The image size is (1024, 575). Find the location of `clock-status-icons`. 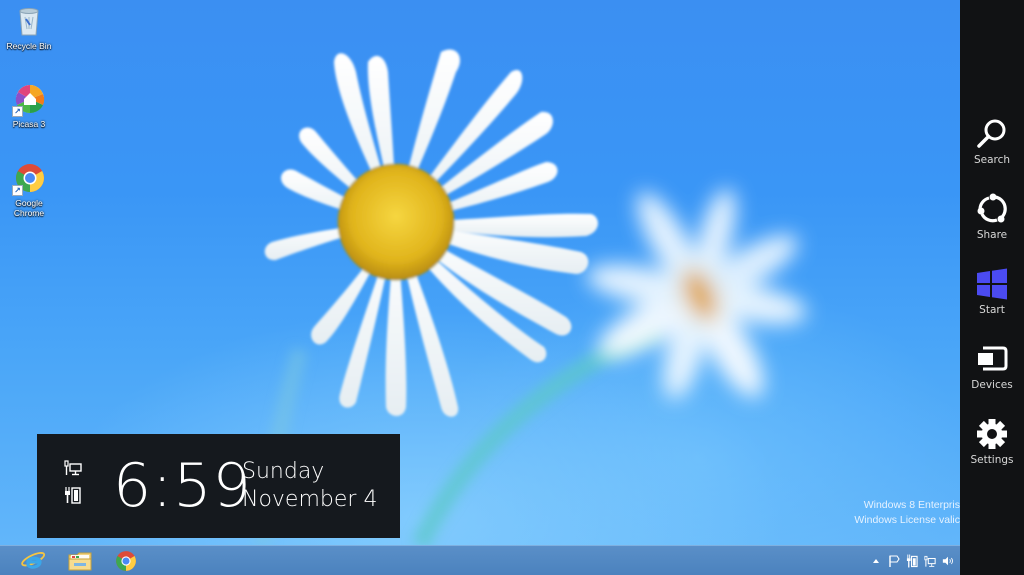

clock-status-icons is located at coordinates (73, 487).